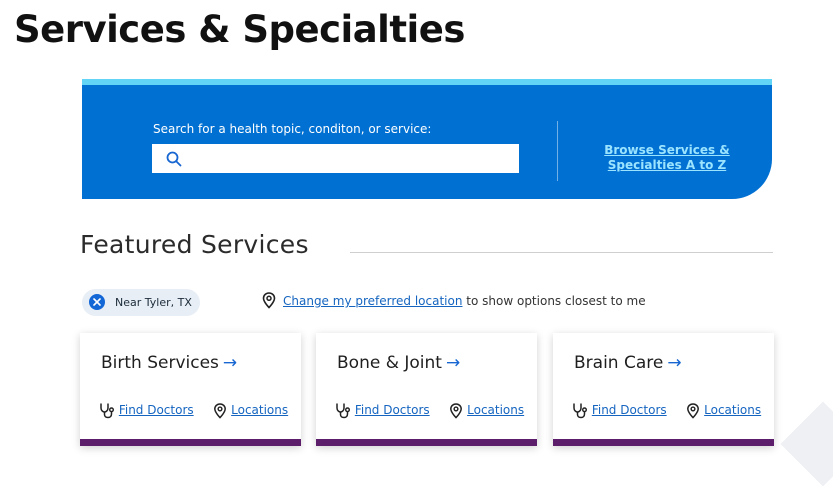 Image resolution: width=833 pixels, height=486 pixels. I want to click on page-title: Services & Specialties, so click(239, 29).